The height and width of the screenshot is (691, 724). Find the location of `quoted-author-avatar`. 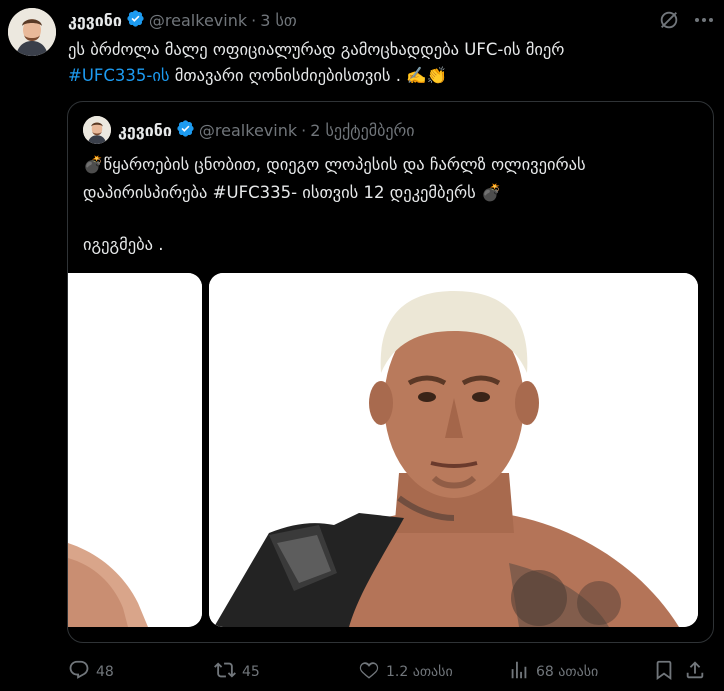

quoted-author-avatar is located at coordinates (97, 130).